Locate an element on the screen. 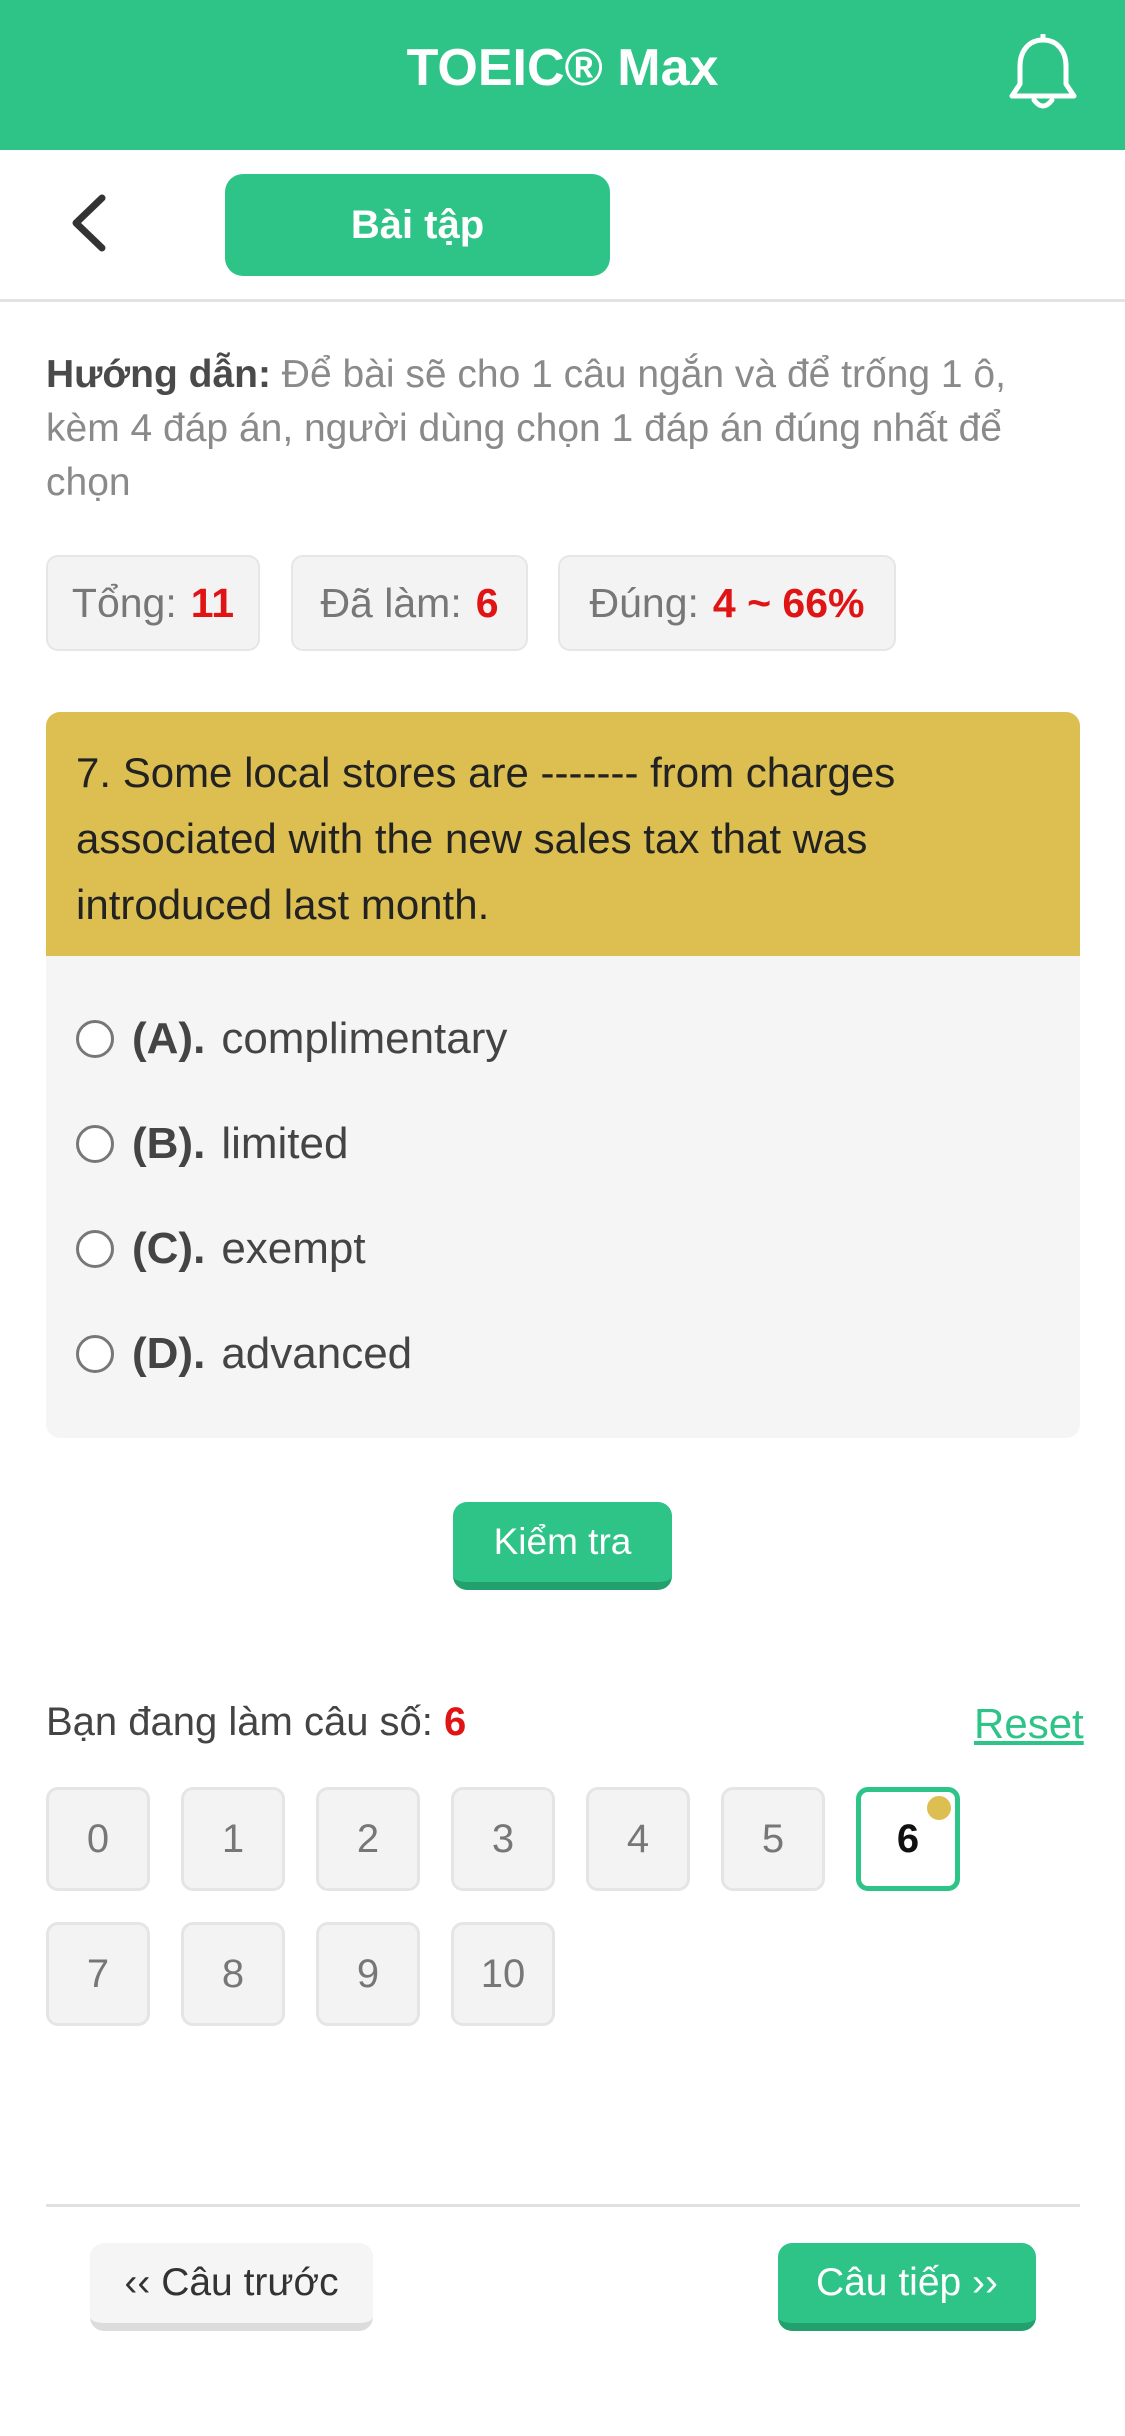  option-text: exempt is located at coordinates (293, 1248).